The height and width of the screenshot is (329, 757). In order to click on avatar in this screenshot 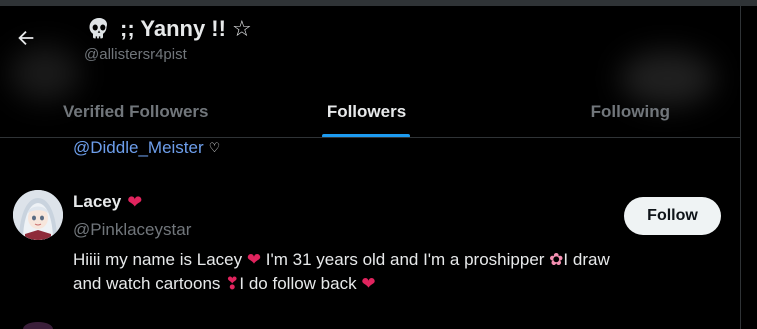, I will do `click(38, 215)`.